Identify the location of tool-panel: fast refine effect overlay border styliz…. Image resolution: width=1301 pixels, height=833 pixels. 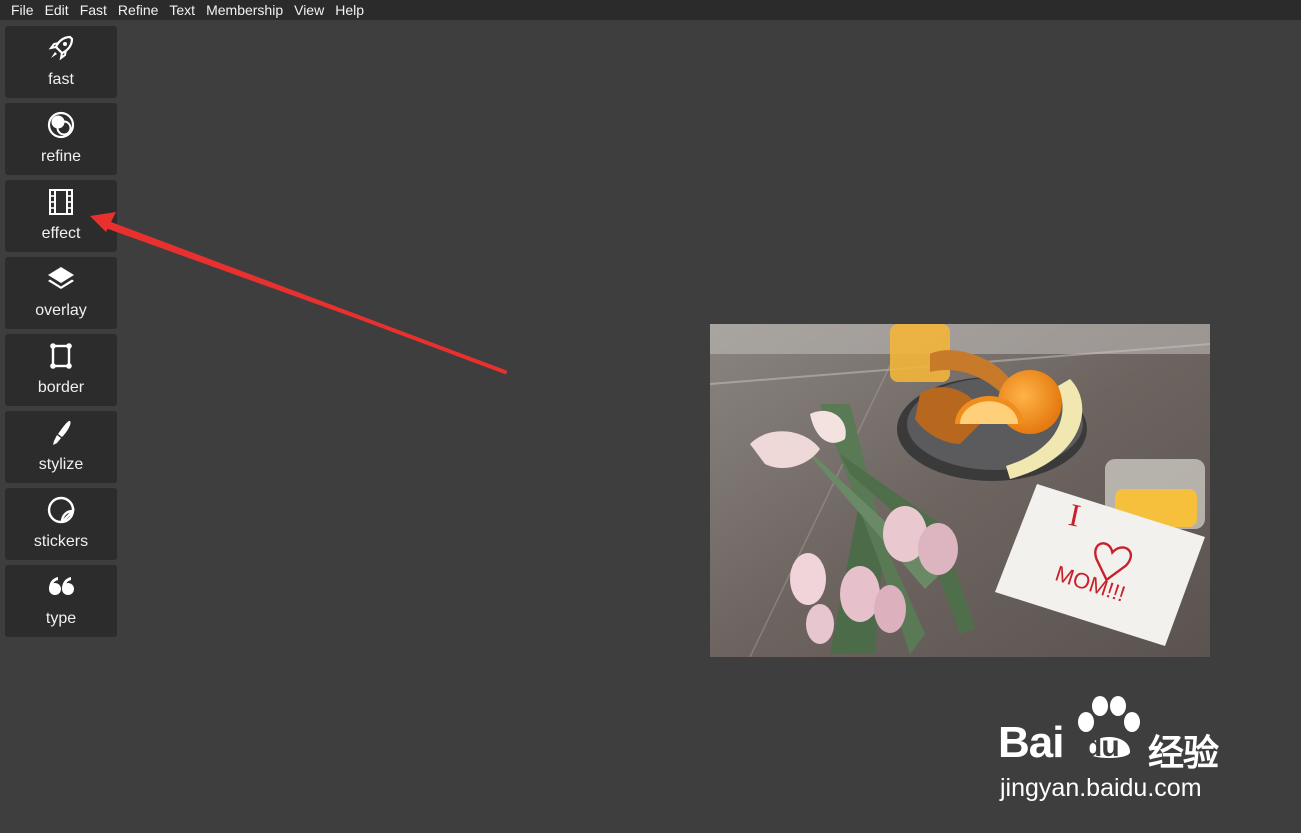
(61, 334).